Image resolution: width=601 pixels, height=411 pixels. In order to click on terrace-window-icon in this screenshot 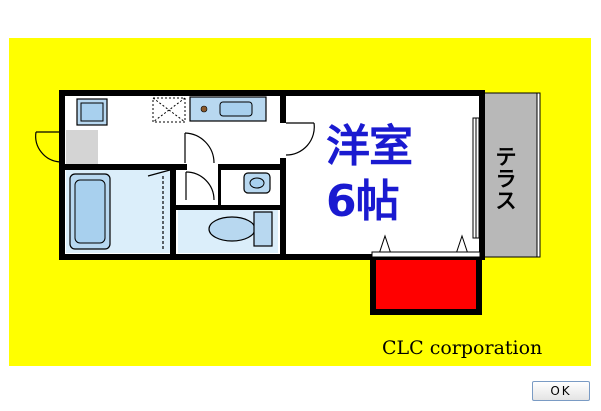, I will do `click(476, 178)`.